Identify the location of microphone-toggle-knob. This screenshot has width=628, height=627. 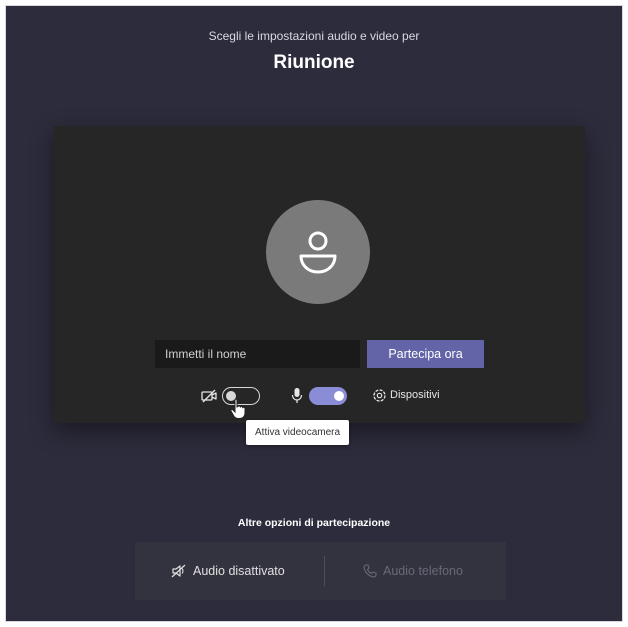
(339, 396).